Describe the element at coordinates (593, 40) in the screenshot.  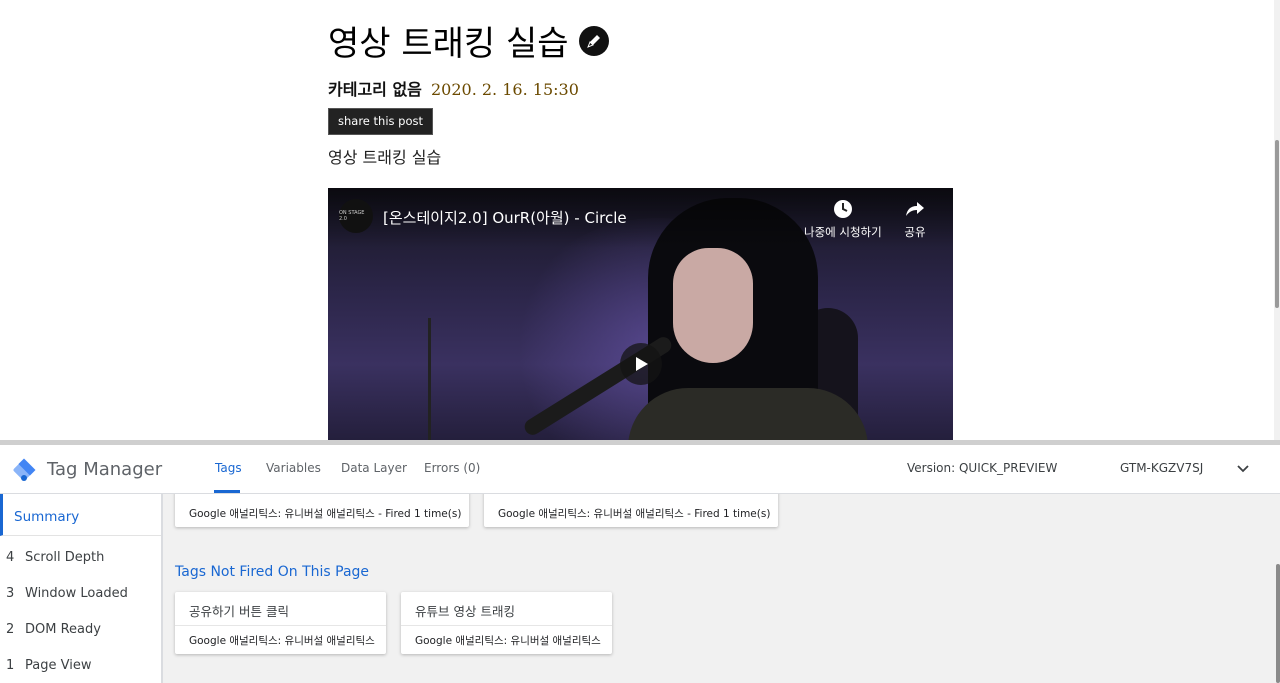
I see `pencil-icon` at that location.